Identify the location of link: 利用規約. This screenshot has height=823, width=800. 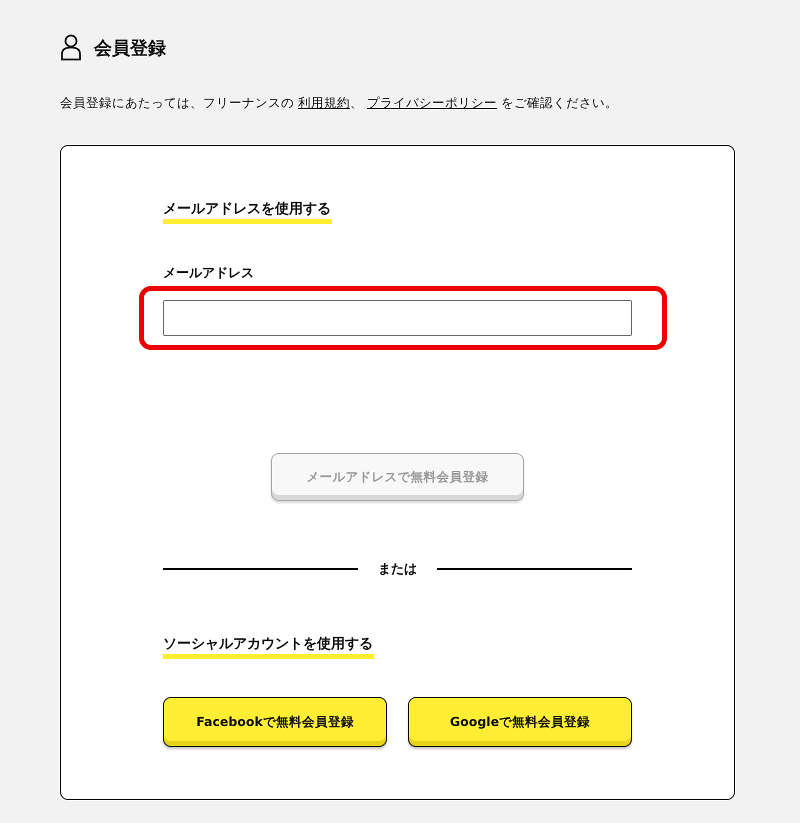
(324, 102).